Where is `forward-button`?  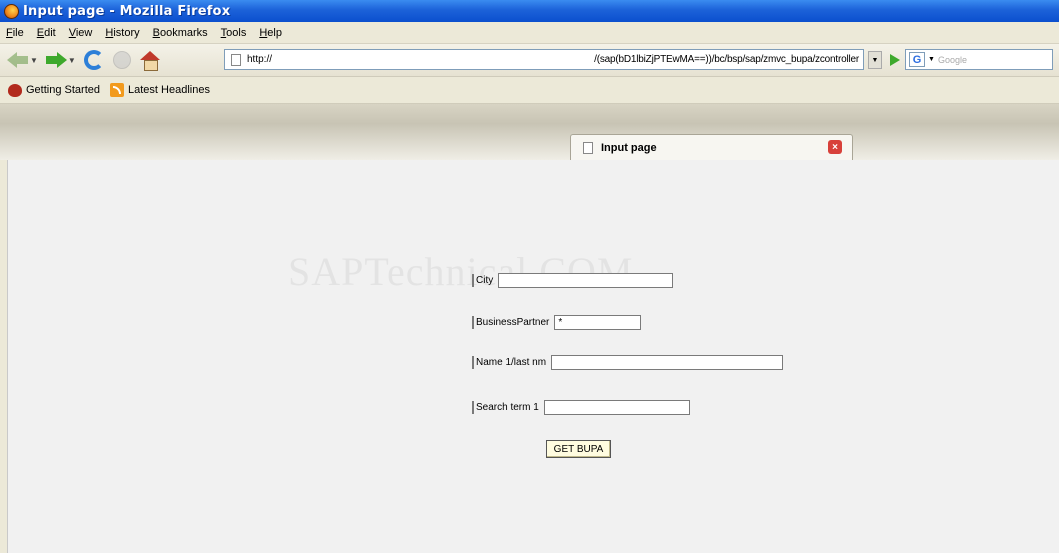 forward-button is located at coordinates (56, 60).